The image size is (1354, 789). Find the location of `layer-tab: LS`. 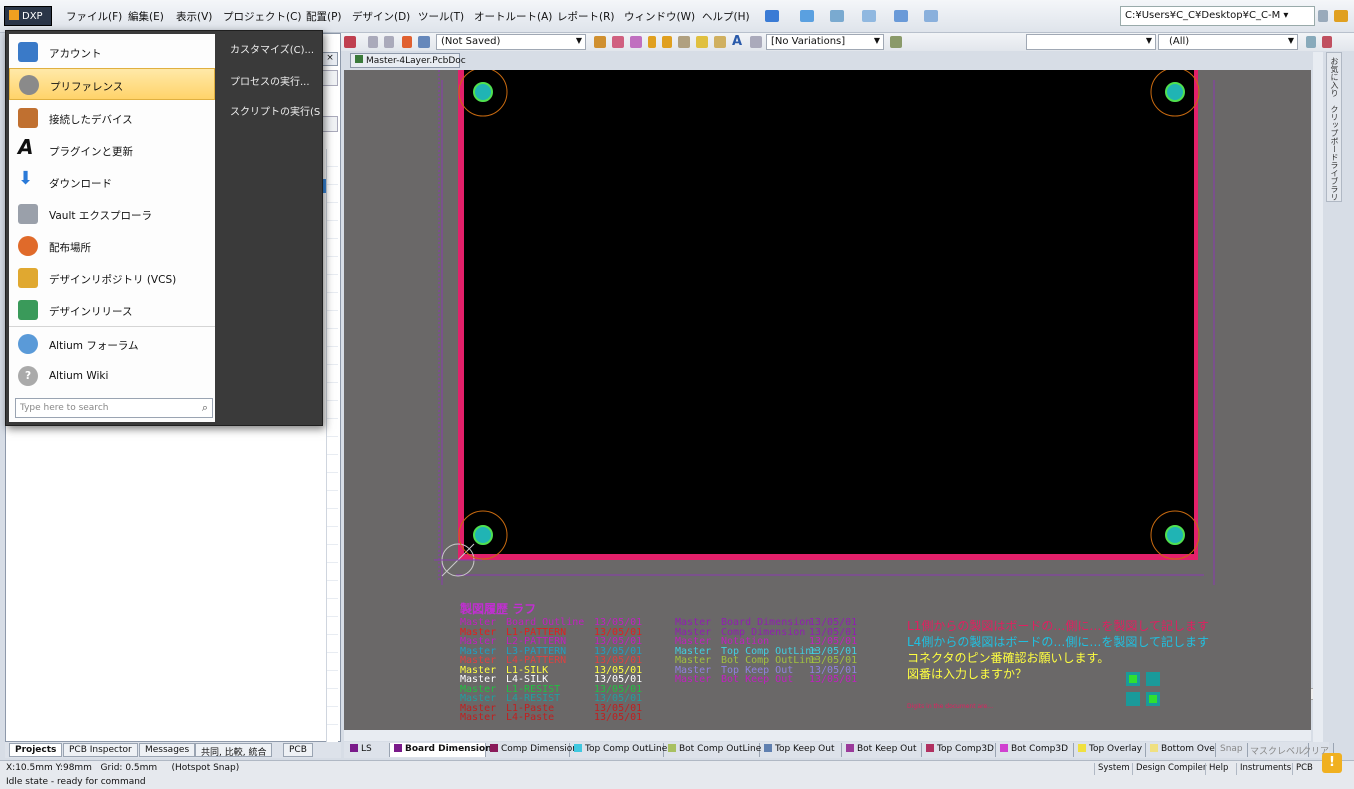

layer-tab: LS is located at coordinates (368, 750).